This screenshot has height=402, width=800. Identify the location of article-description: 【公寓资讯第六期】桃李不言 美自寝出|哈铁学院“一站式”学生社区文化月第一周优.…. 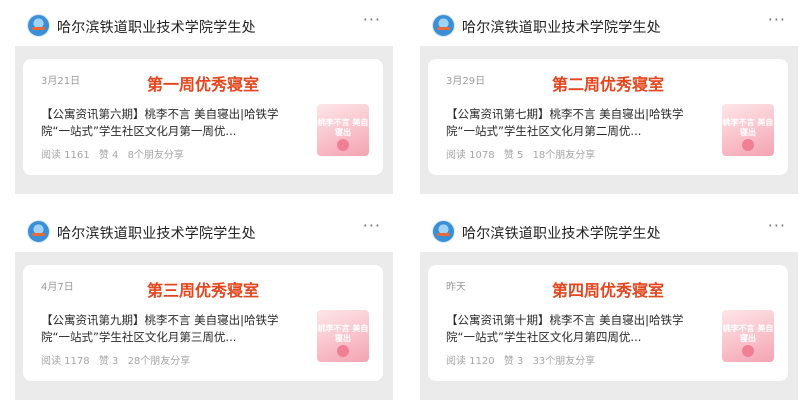
(170, 123).